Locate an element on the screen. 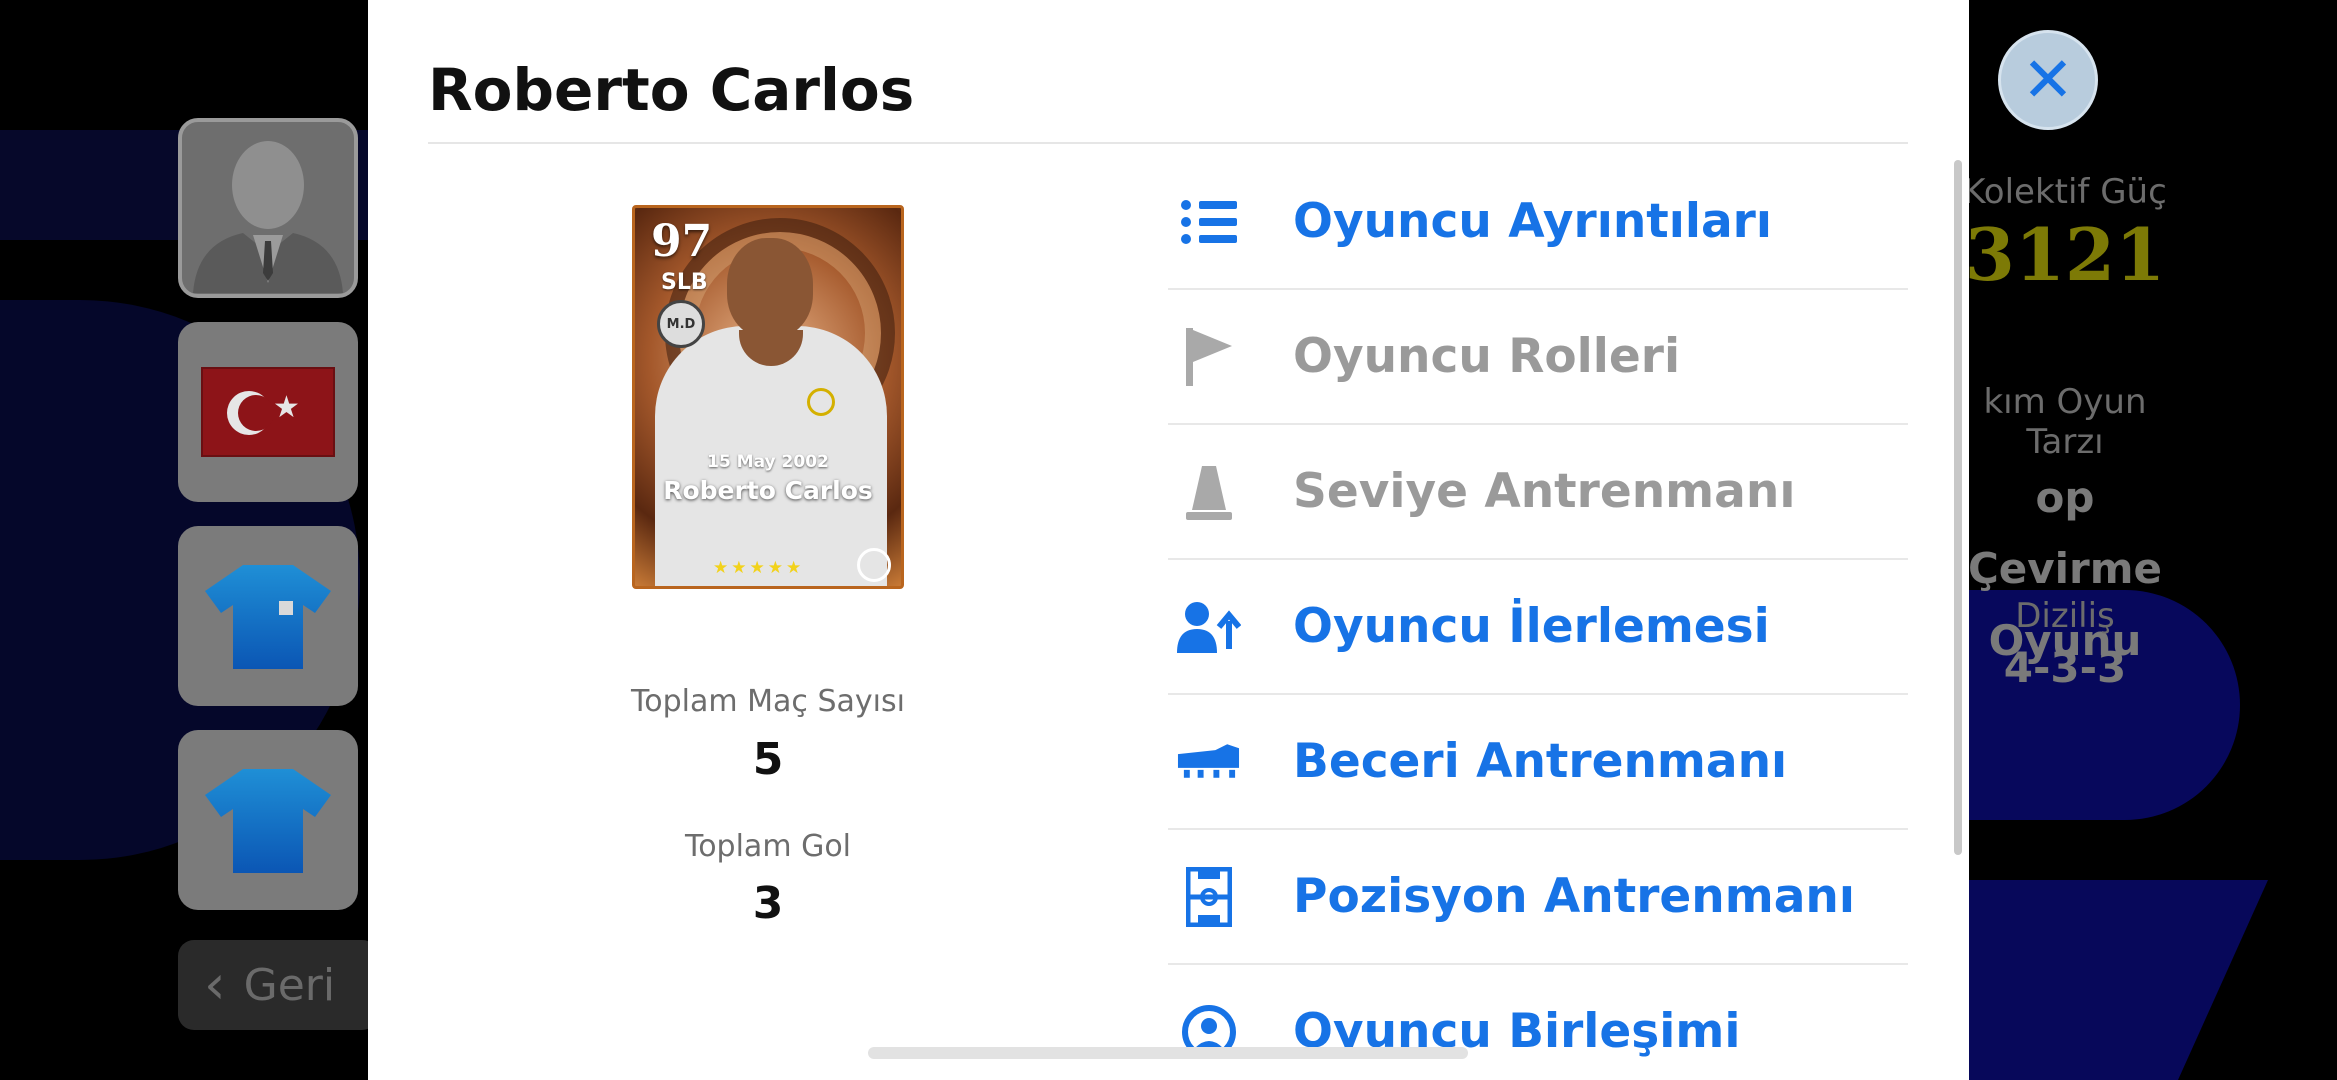  menu-label: Oyuncu Ayrıntıları is located at coordinates (1532, 221).